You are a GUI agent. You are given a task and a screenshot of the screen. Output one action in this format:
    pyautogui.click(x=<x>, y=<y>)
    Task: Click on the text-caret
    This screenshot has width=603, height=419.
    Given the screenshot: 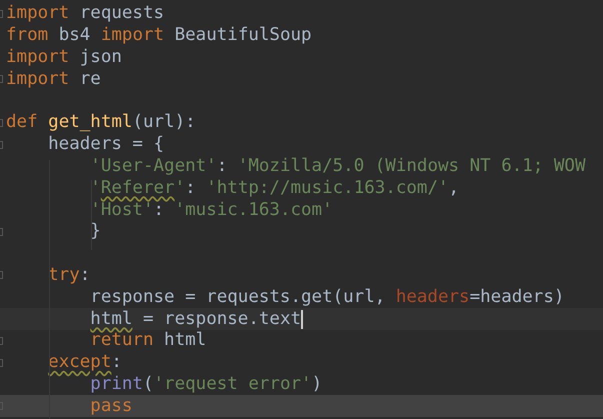 What is the action you would take?
    pyautogui.click(x=302, y=319)
    